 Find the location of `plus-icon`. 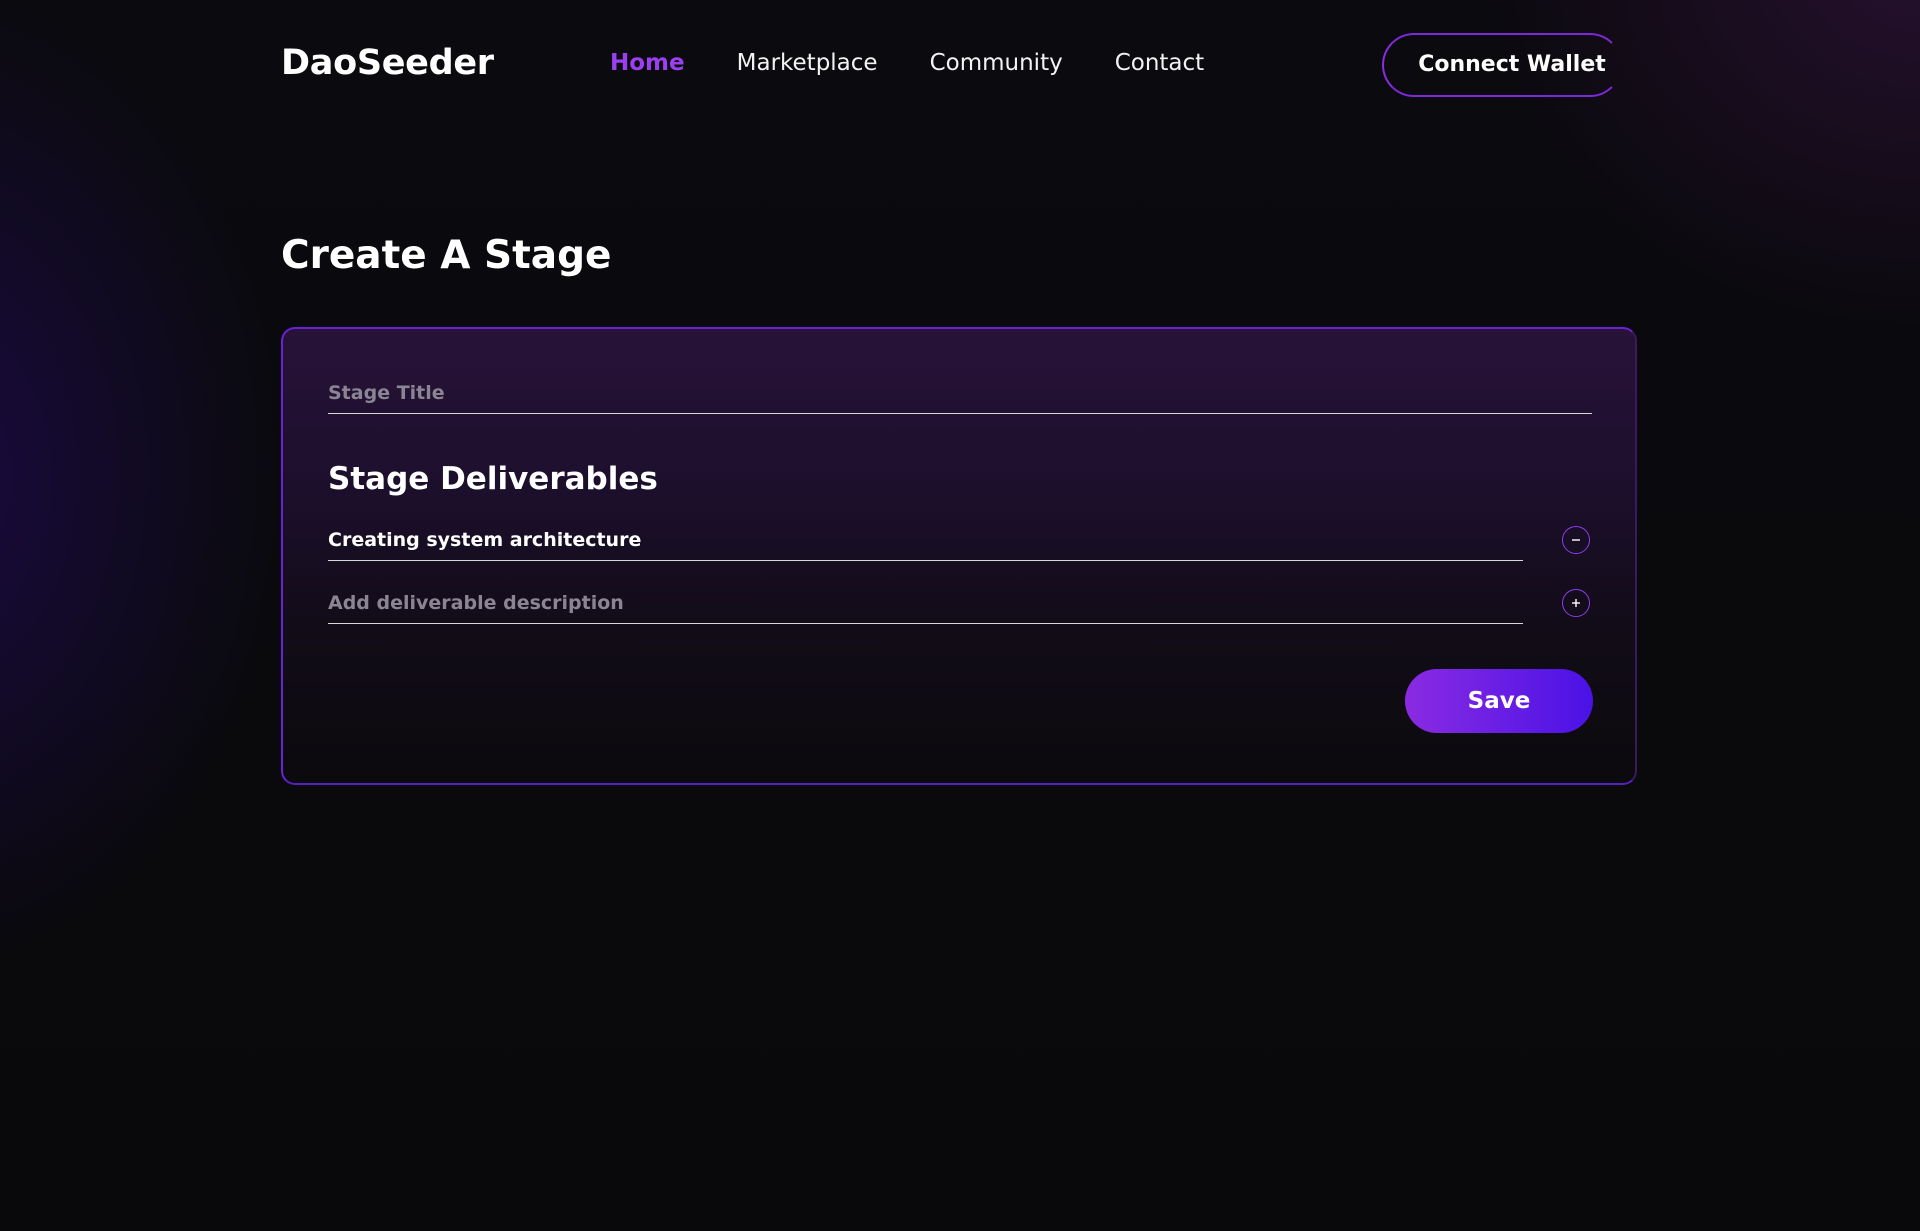

plus-icon is located at coordinates (1576, 603).